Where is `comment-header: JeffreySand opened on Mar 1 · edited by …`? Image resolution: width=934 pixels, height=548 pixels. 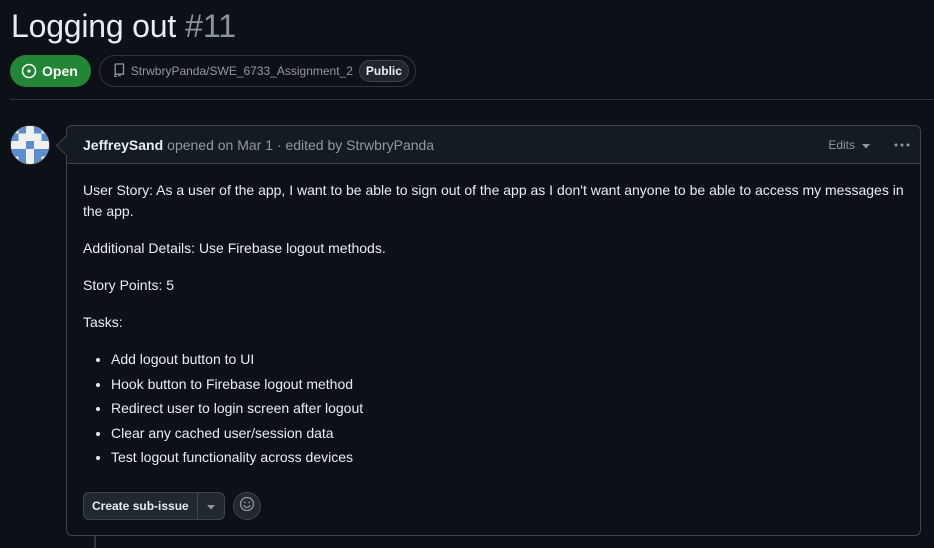 comment-header: JeffreySand opened on Mar 1 · edited by … is located at coordinates (493, 145).